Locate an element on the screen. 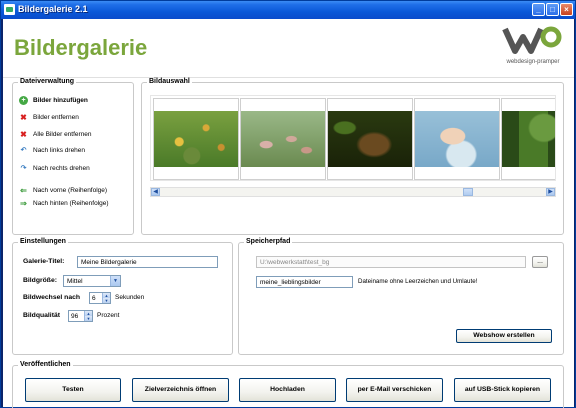 The image size is (576, 408). header-divider is located at coordinates (288, 77).